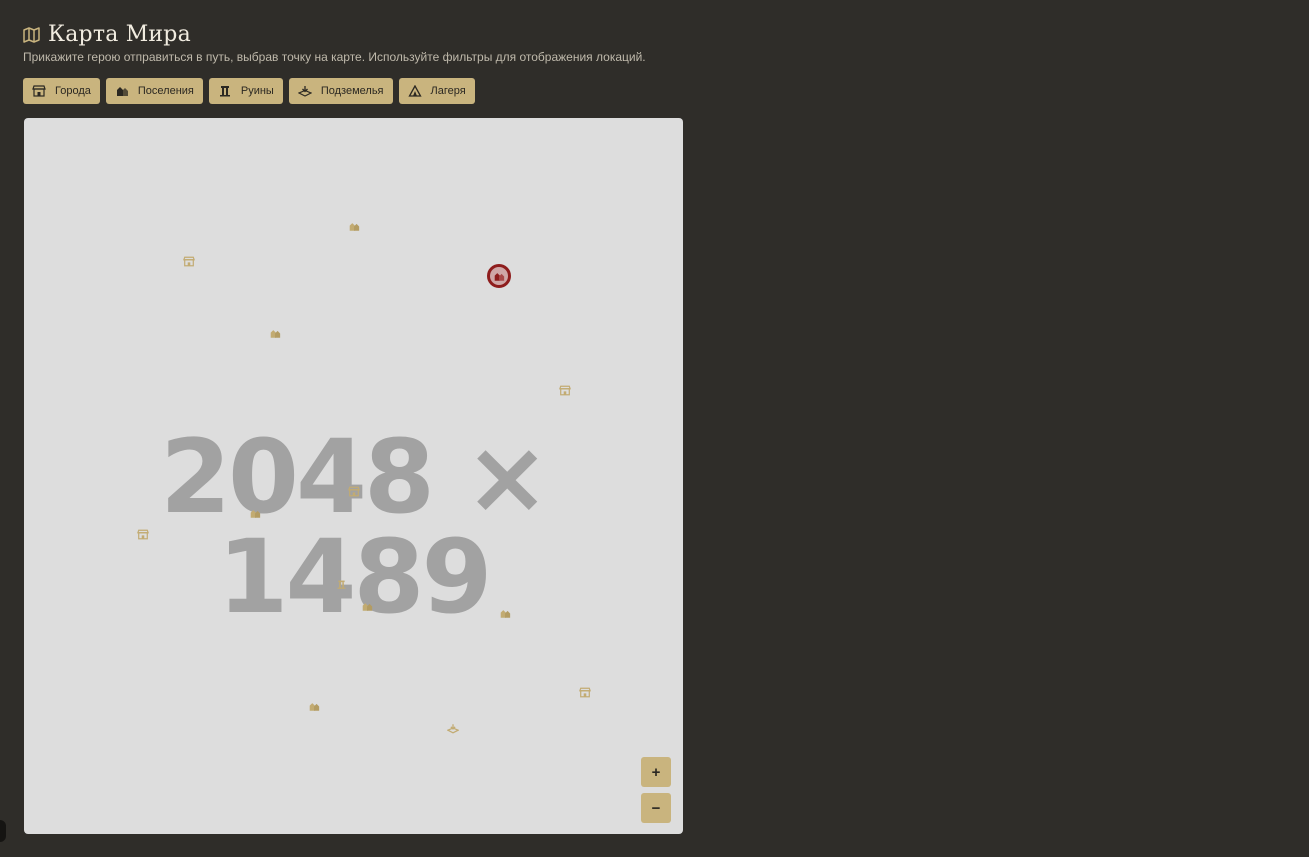  What do you see at coordinates (414, 91) in the screenshot?
I see `camp-icon` at bounding box center [414, 91].